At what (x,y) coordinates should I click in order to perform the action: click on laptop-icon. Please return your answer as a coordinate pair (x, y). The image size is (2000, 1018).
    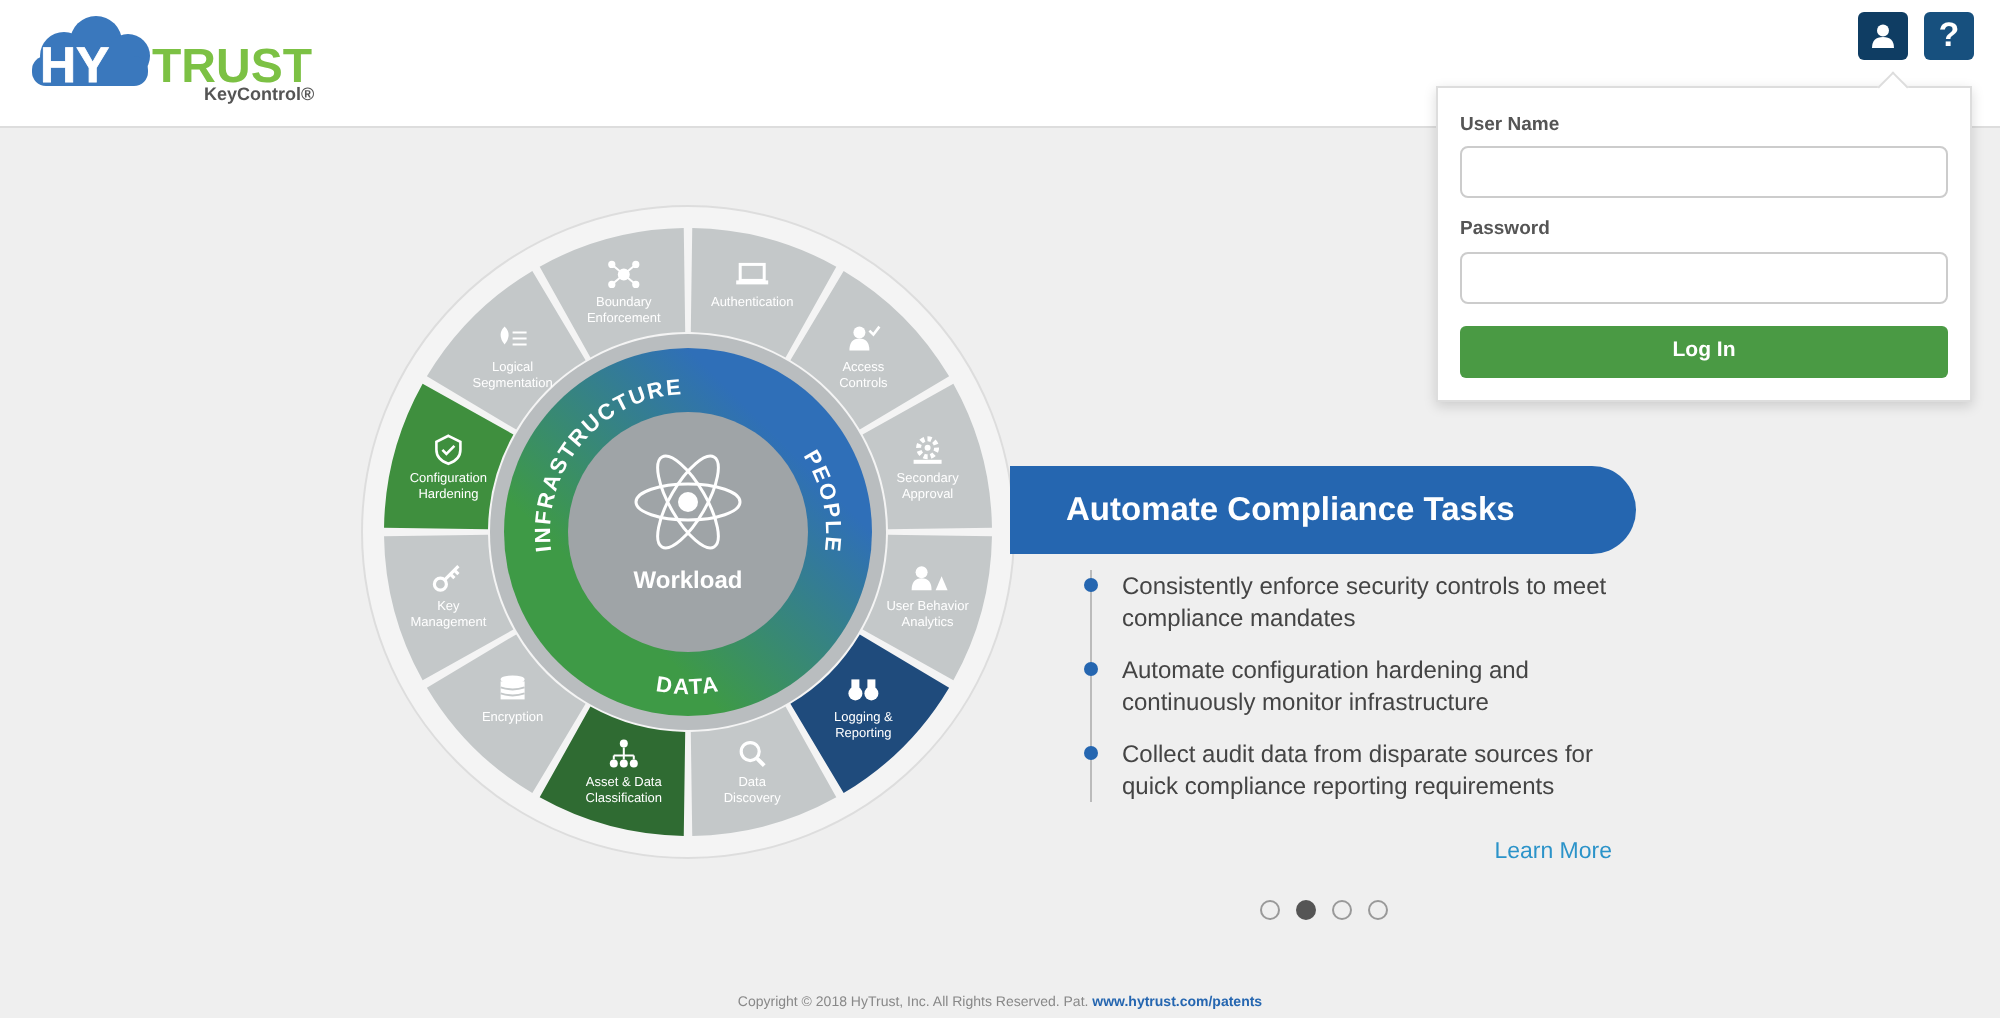
    Looking at the image, I should click on (752, 273).